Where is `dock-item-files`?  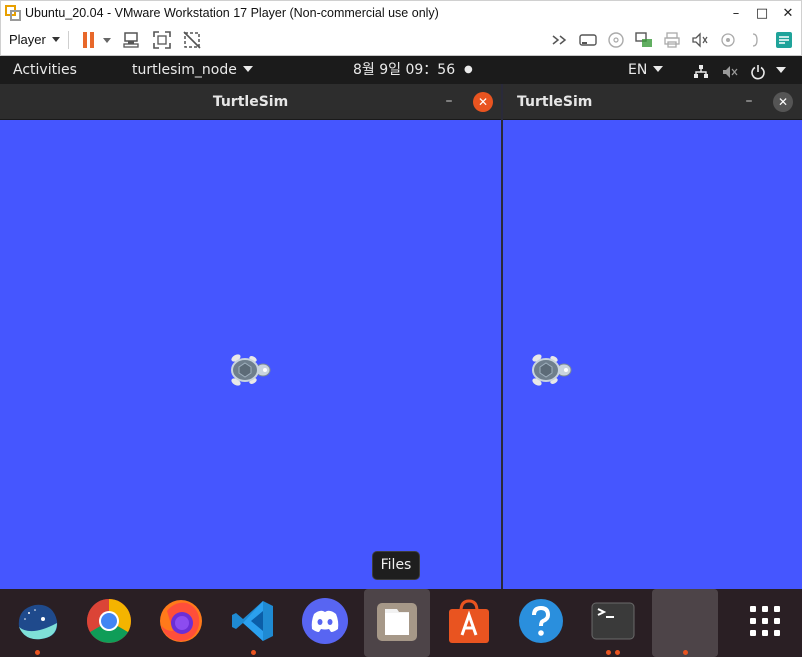
dock-item-files is located at coordinates (397, 623).